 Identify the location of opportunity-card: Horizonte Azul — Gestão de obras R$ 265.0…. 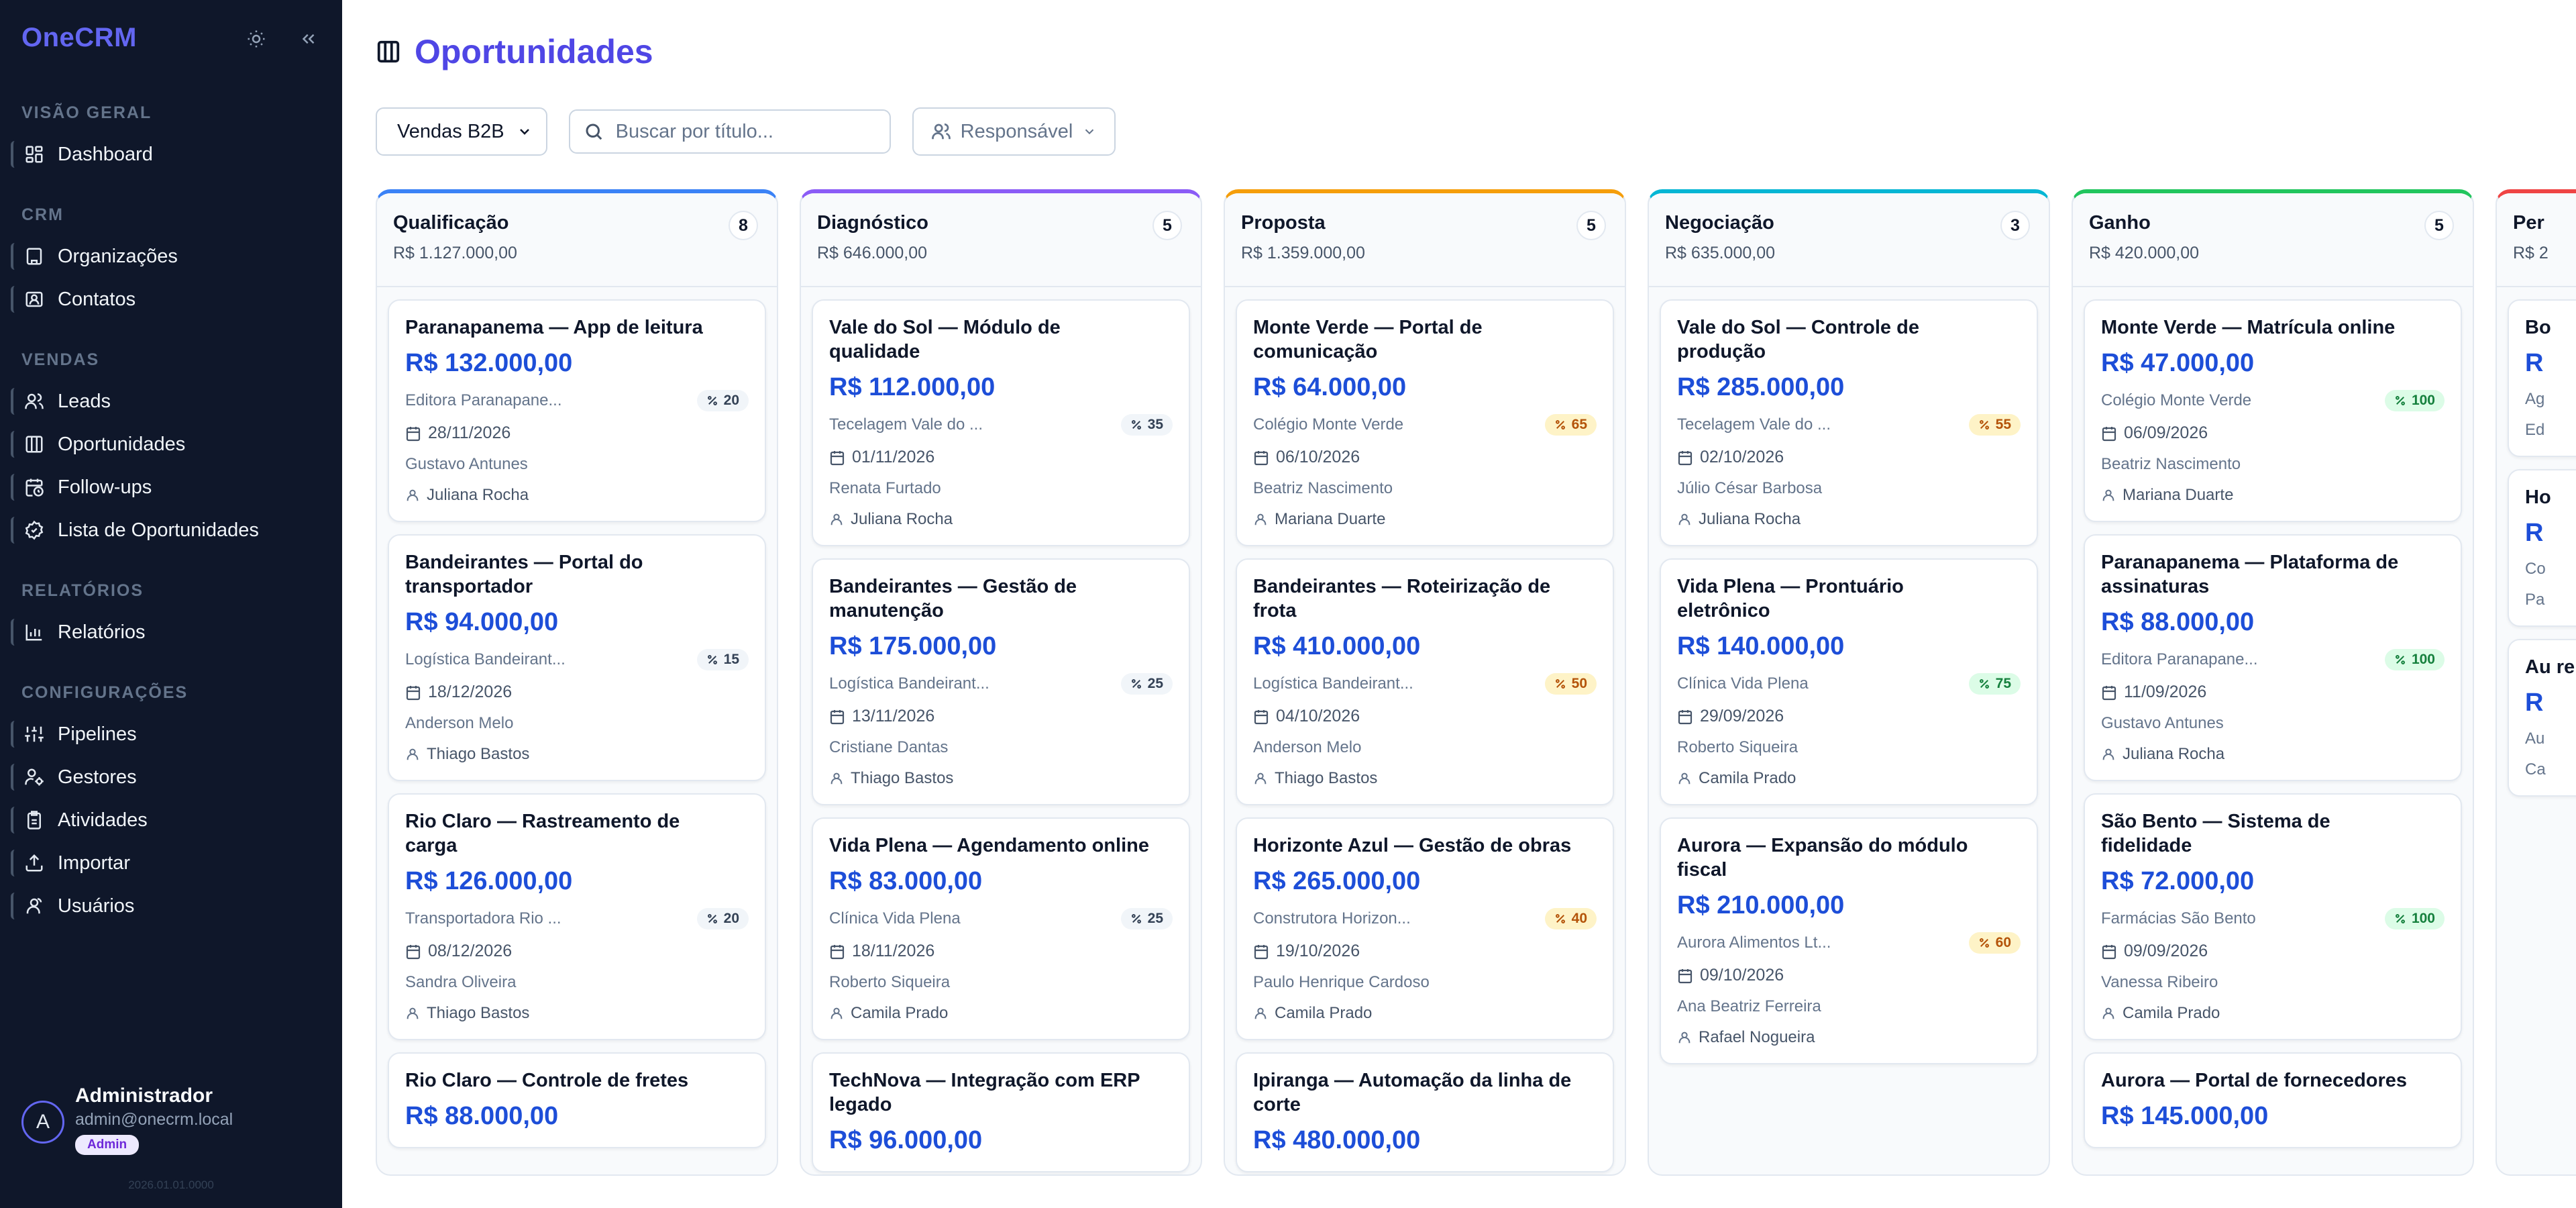
(1425, 929).